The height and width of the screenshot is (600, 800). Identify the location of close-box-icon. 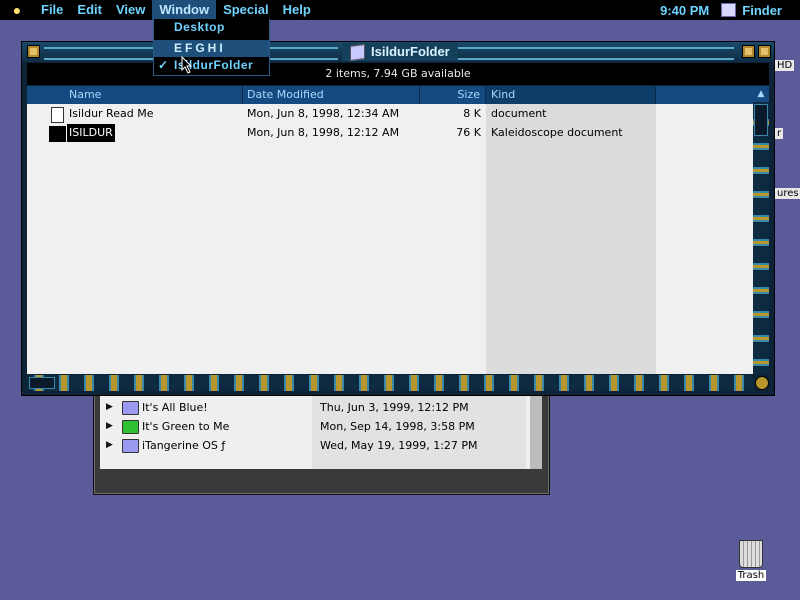
(33, 51).